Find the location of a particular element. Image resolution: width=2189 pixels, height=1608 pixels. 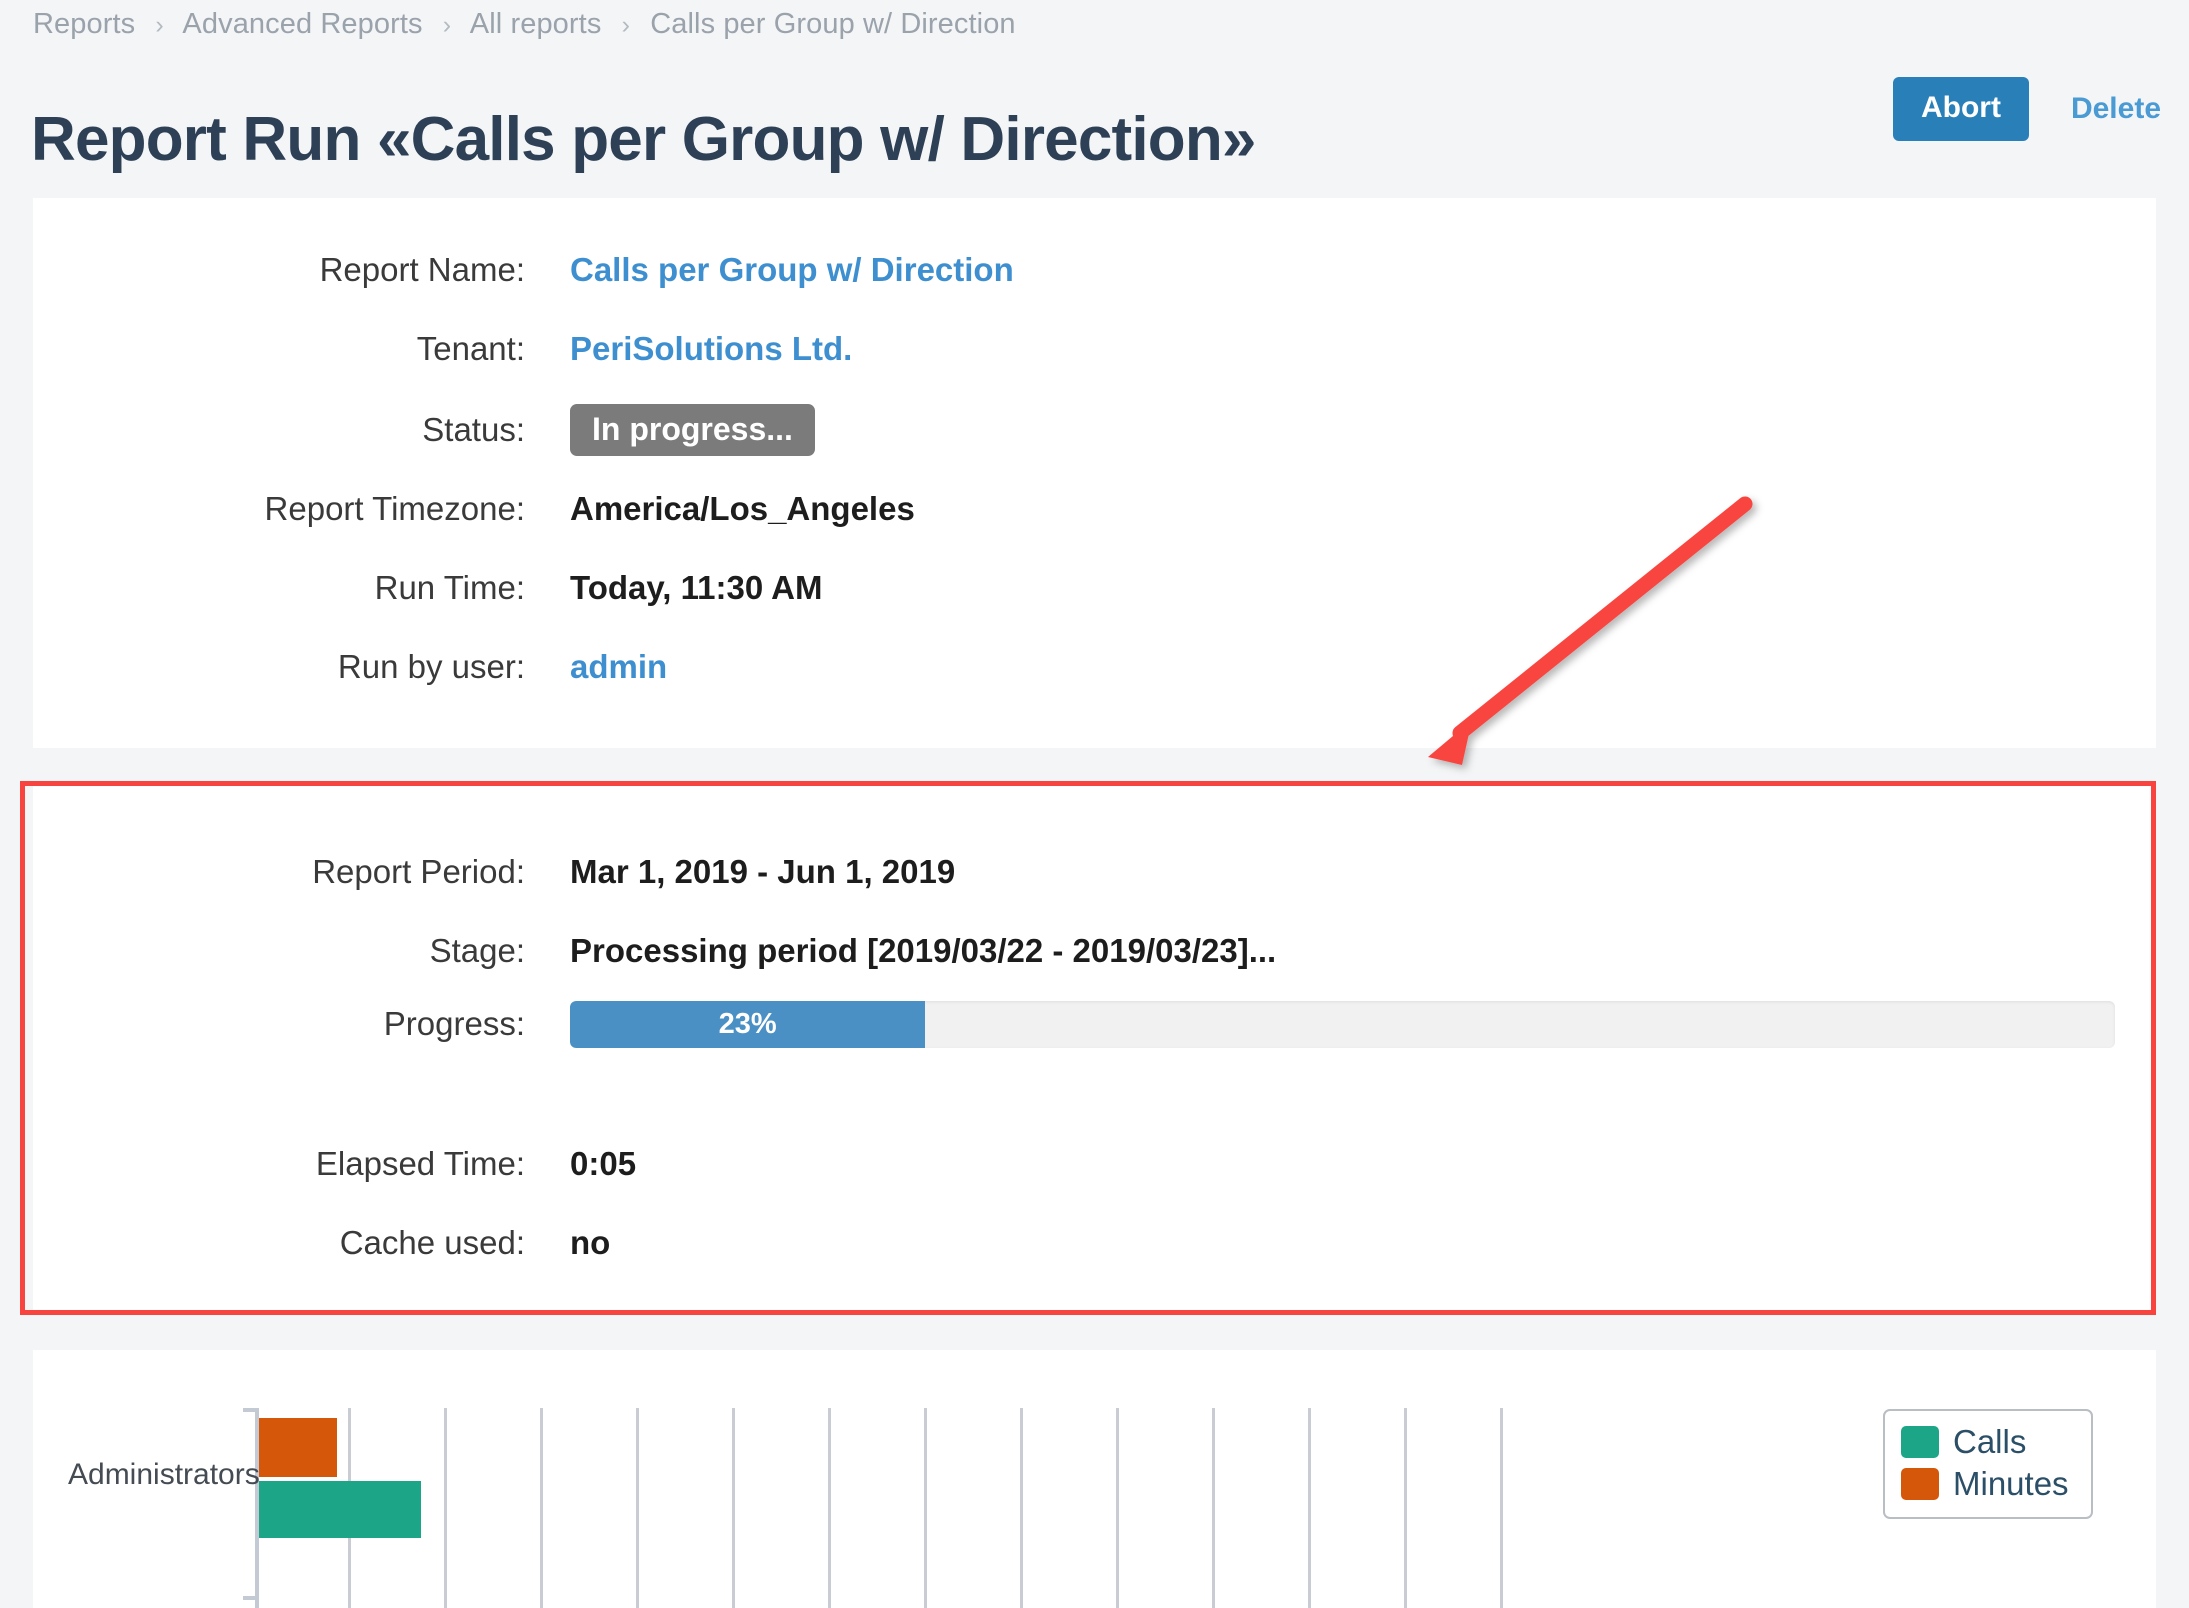

breadcrumb-item-current: Calls per Group w/ Direction is located at coordinates (832, 24).